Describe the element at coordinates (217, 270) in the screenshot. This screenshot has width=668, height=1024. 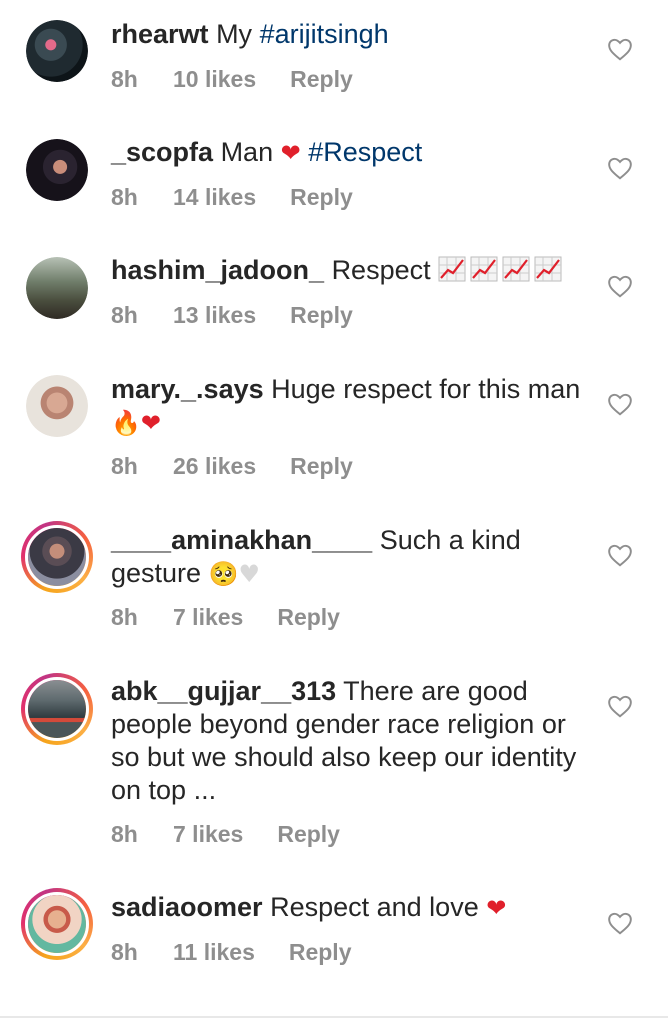
I see `comment-username: hashim_jadoon_` at that location.